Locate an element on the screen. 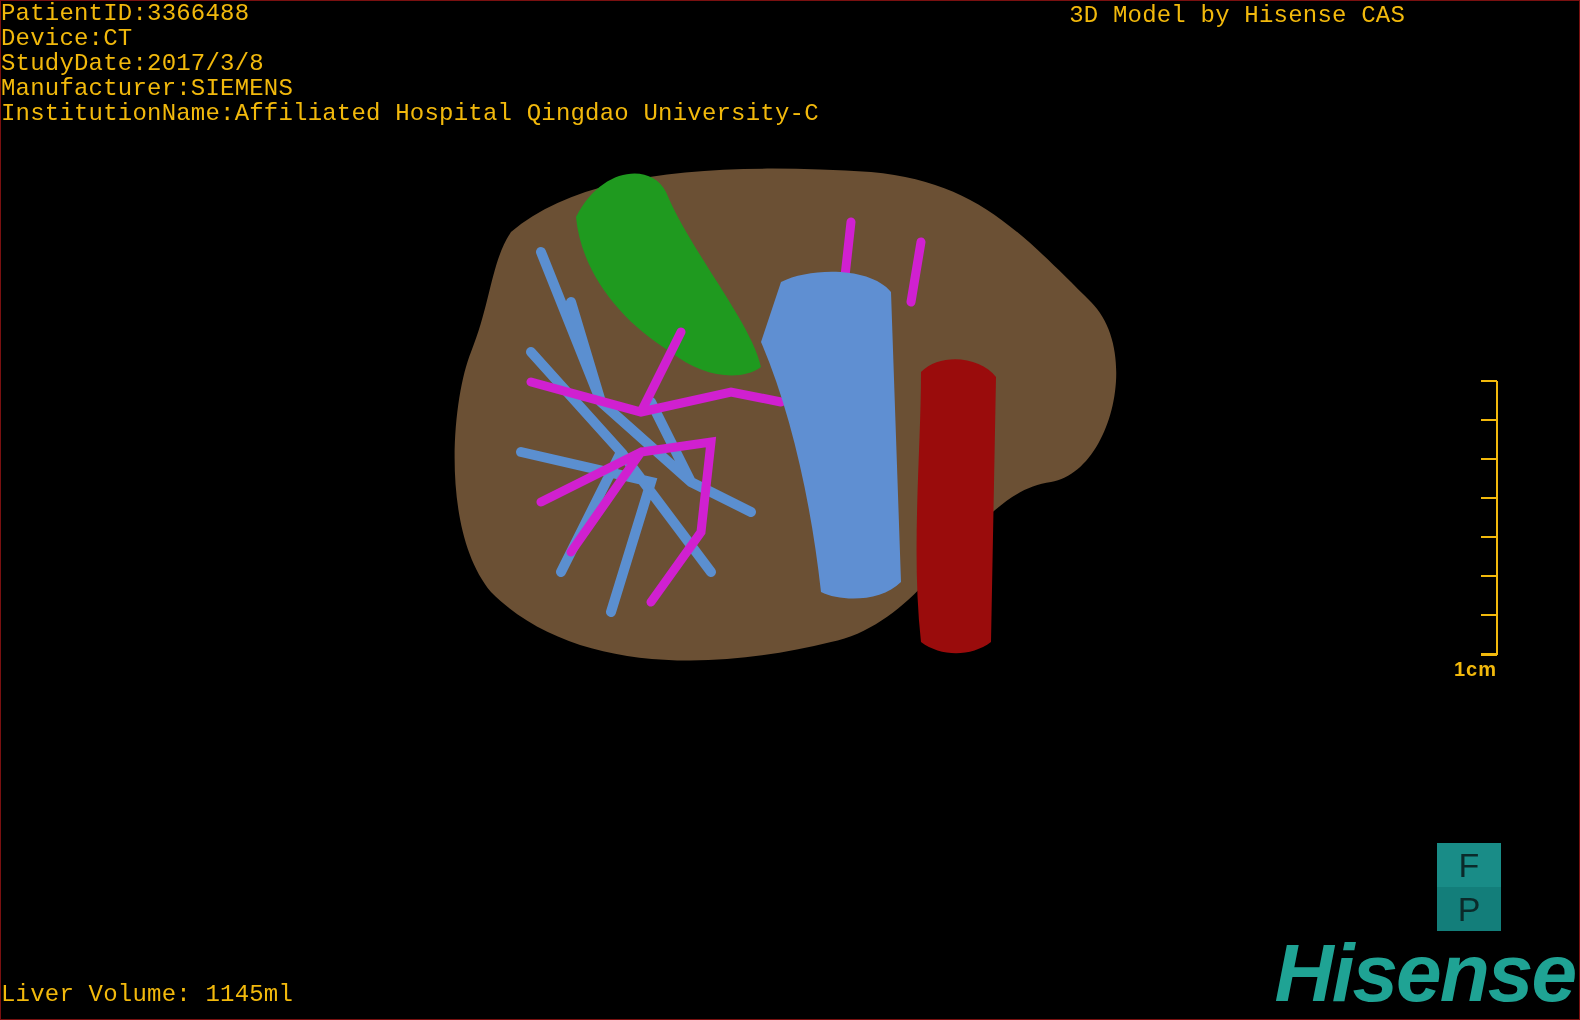 The image size is (1580, 1020). patient-info-line: InstitutionName:Affiliated Hospital Qingdao University-C is located at coordinates (410, 113).